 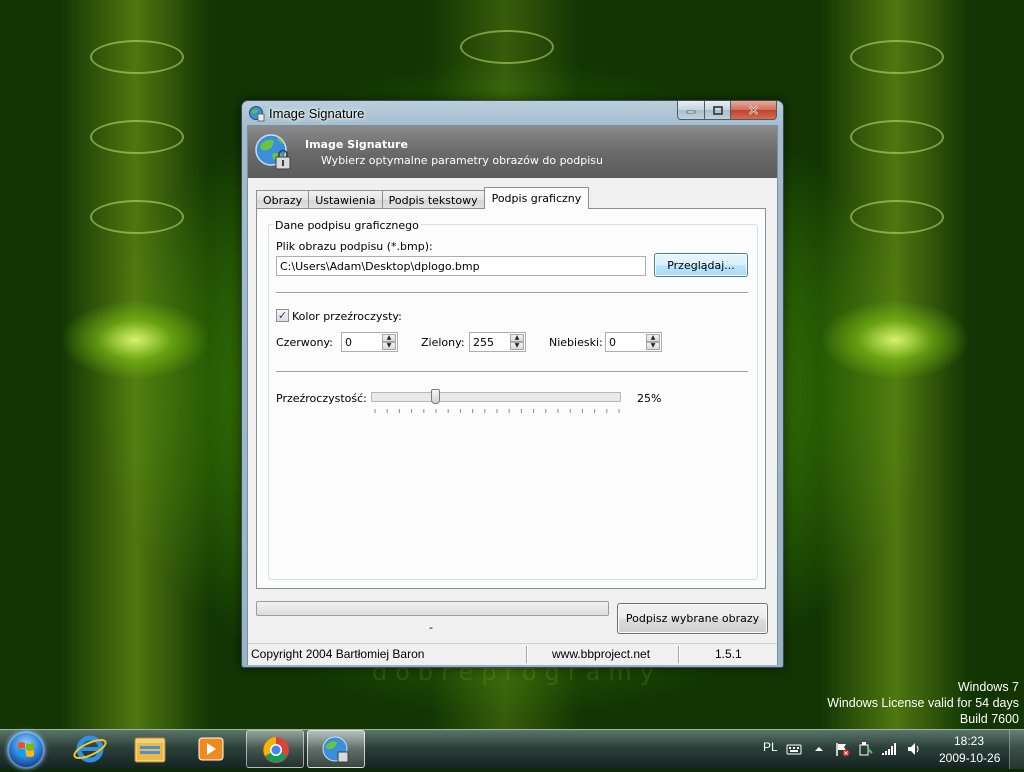 I want to click on taskbar-media-player-button, so click(x=211, y=749).